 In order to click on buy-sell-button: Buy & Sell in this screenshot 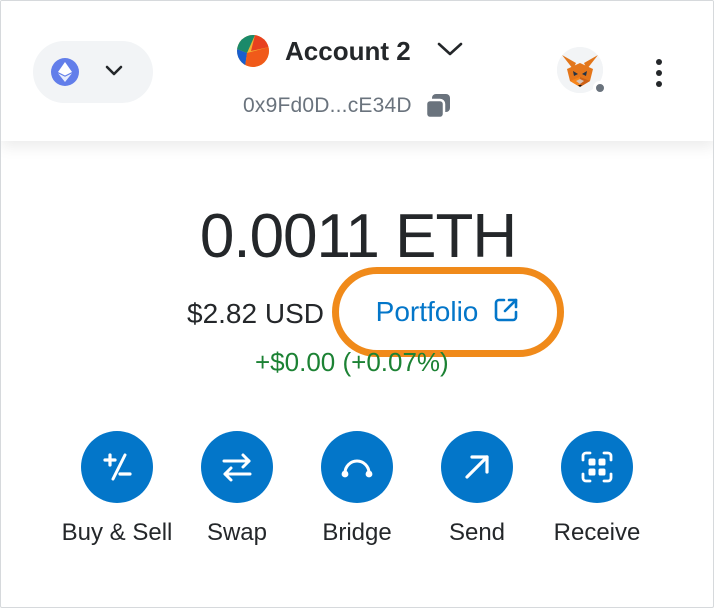, I will do `click(117, 489)`.